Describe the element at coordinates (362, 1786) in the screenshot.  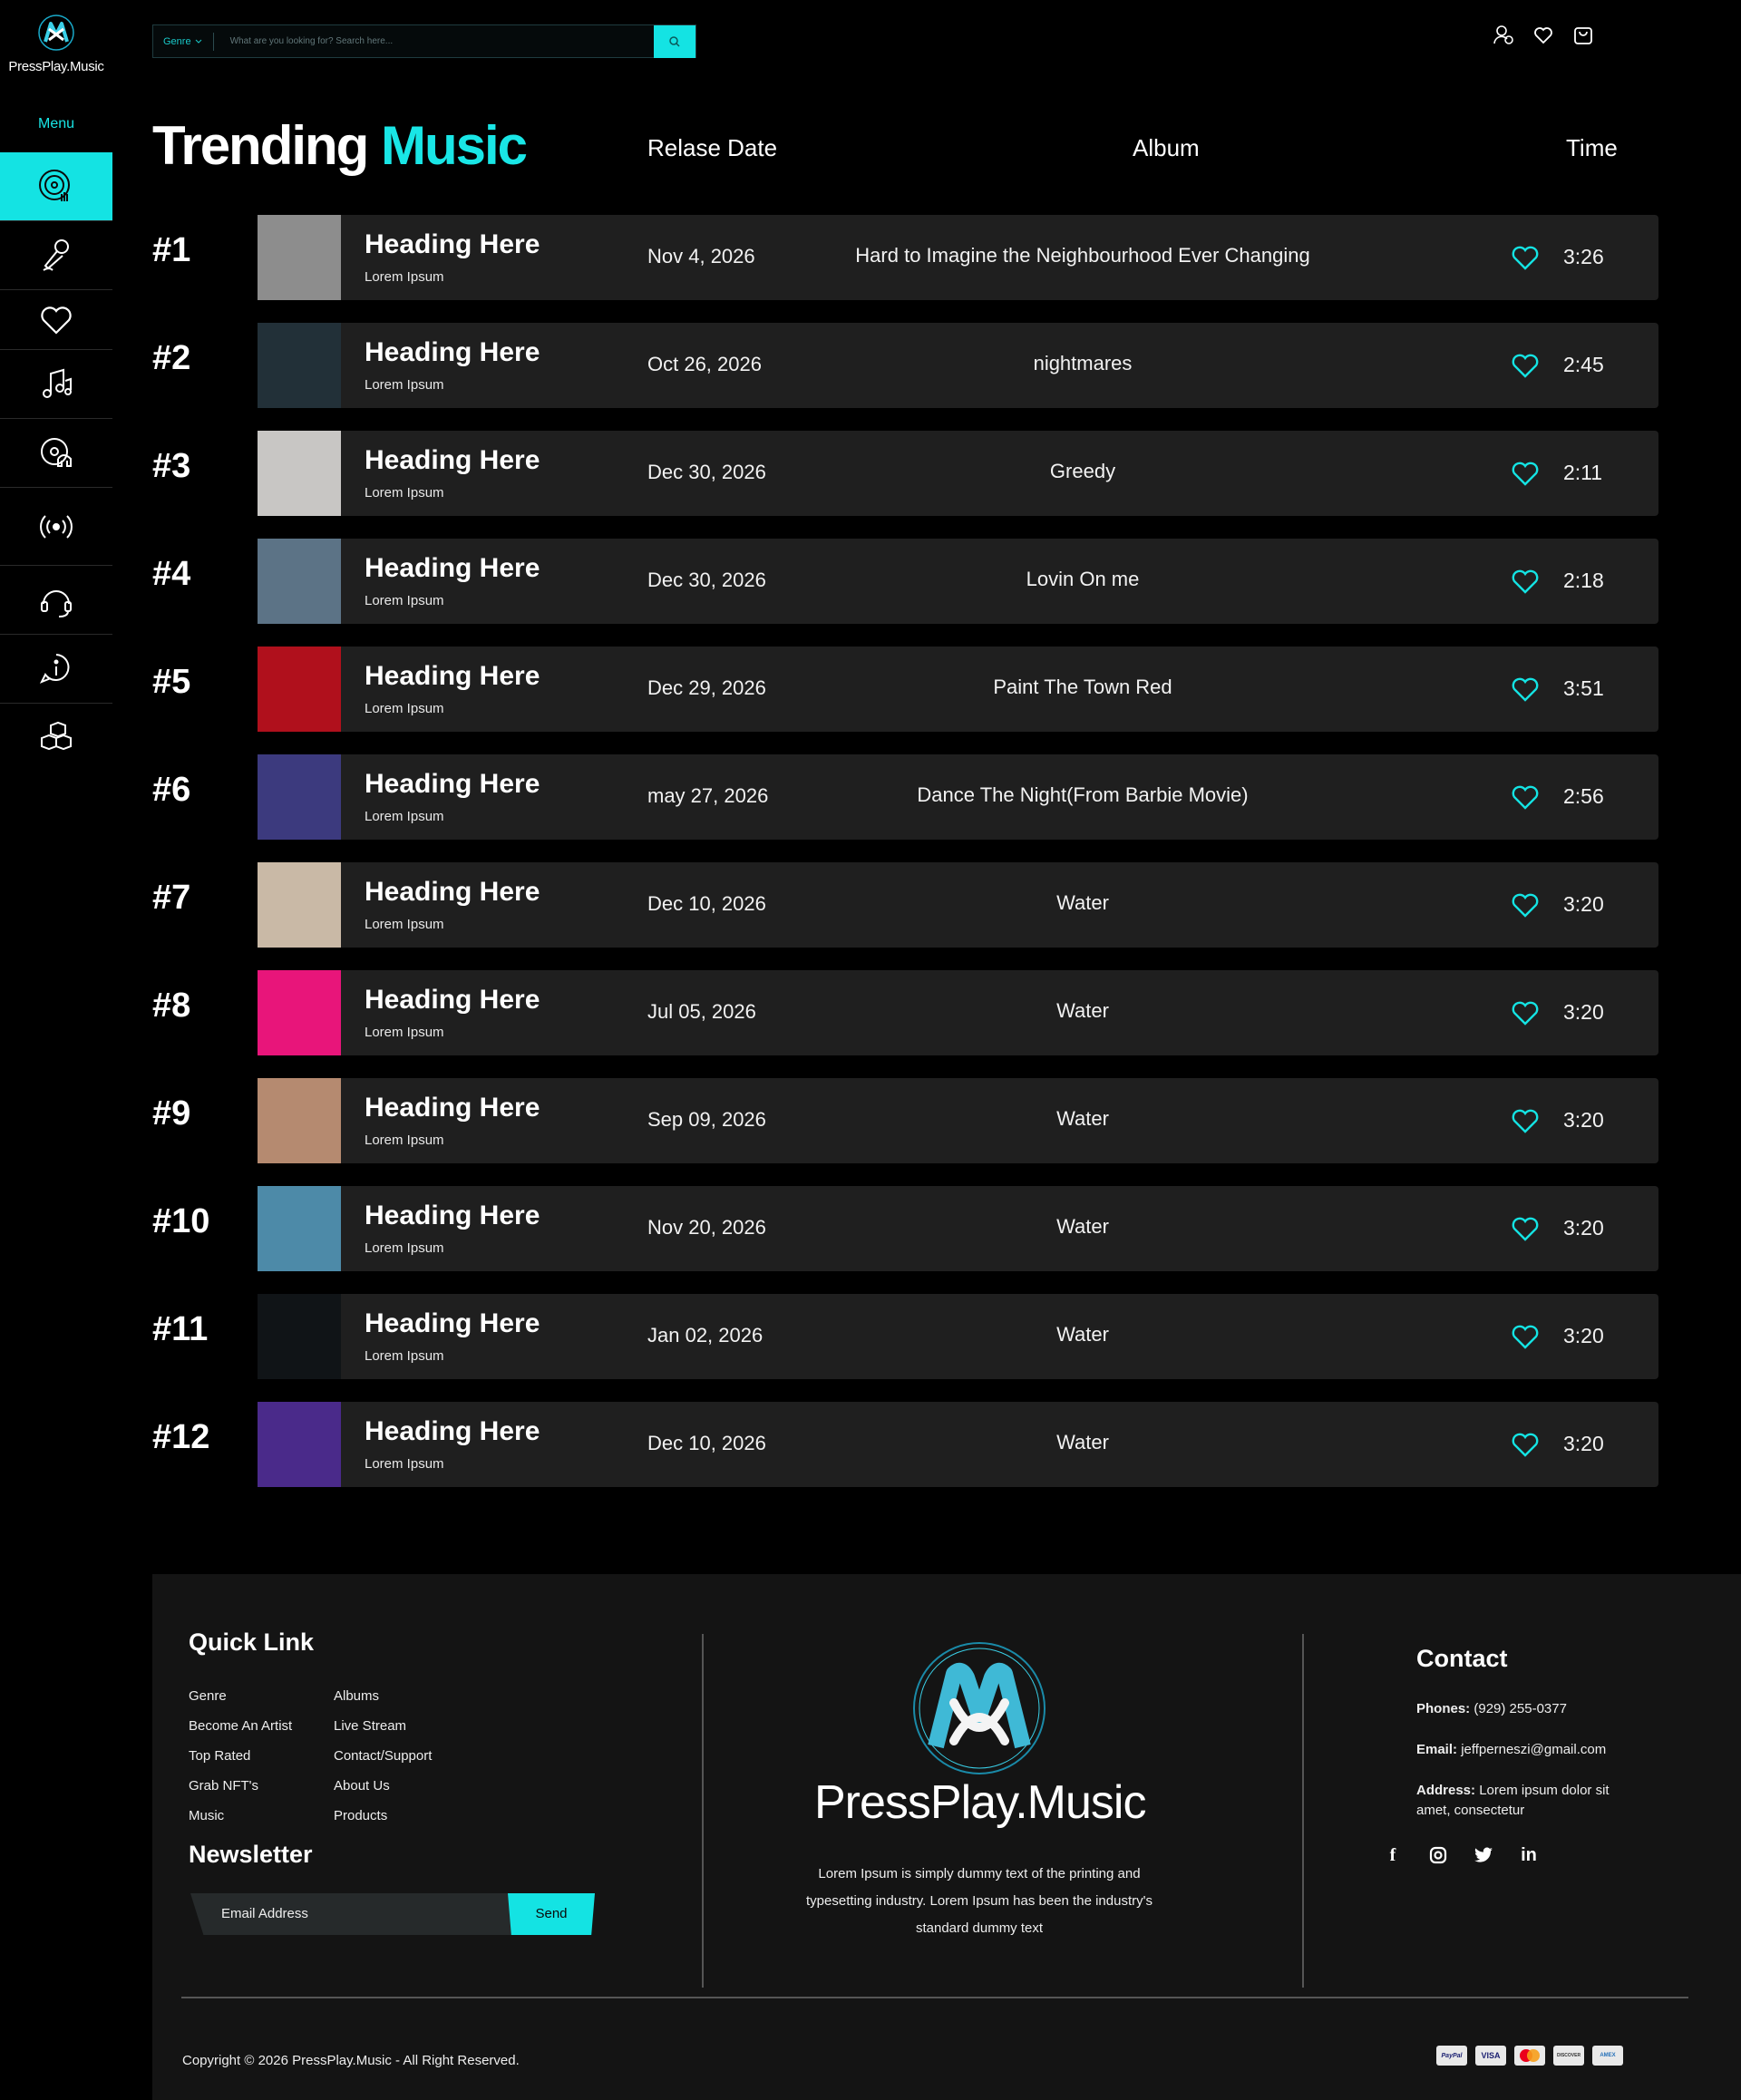
I see `quick-link: About Us` at that location.